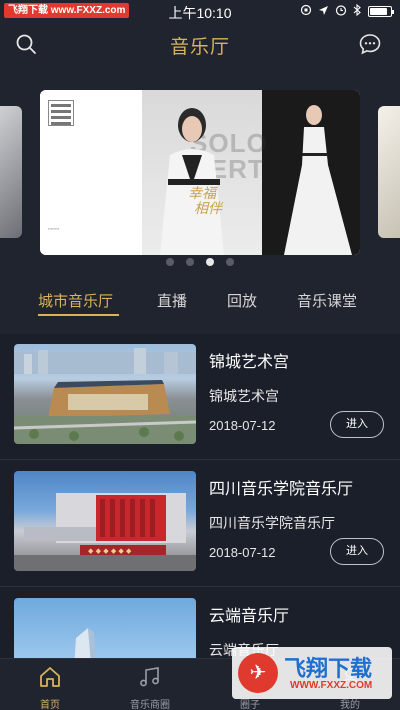 This screenshot has width=400, height=710. I want to click on alarm-icon, so click(341, 11).